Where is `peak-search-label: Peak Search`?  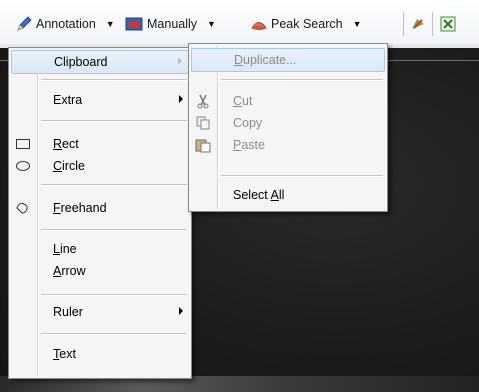
peak-search-label: Peak Search is located at coordinates (307, 24).